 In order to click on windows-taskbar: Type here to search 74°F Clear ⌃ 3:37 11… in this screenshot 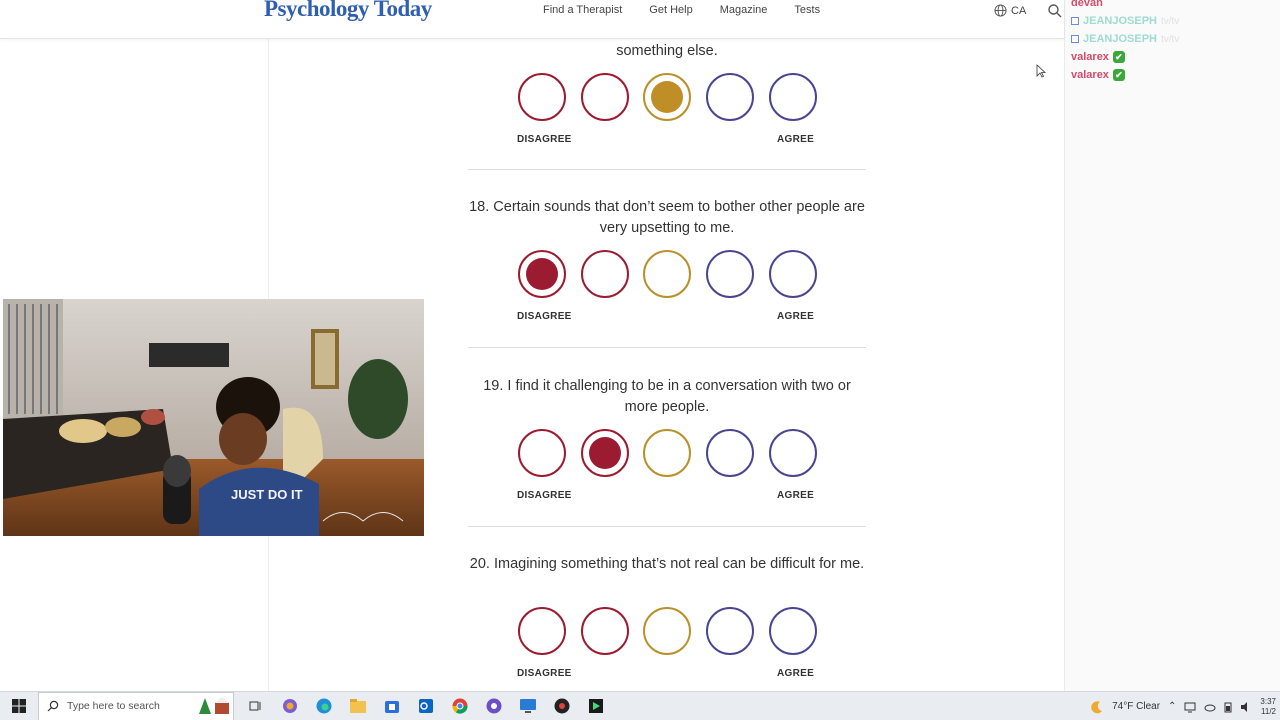, I will do `click(640, 705)`.